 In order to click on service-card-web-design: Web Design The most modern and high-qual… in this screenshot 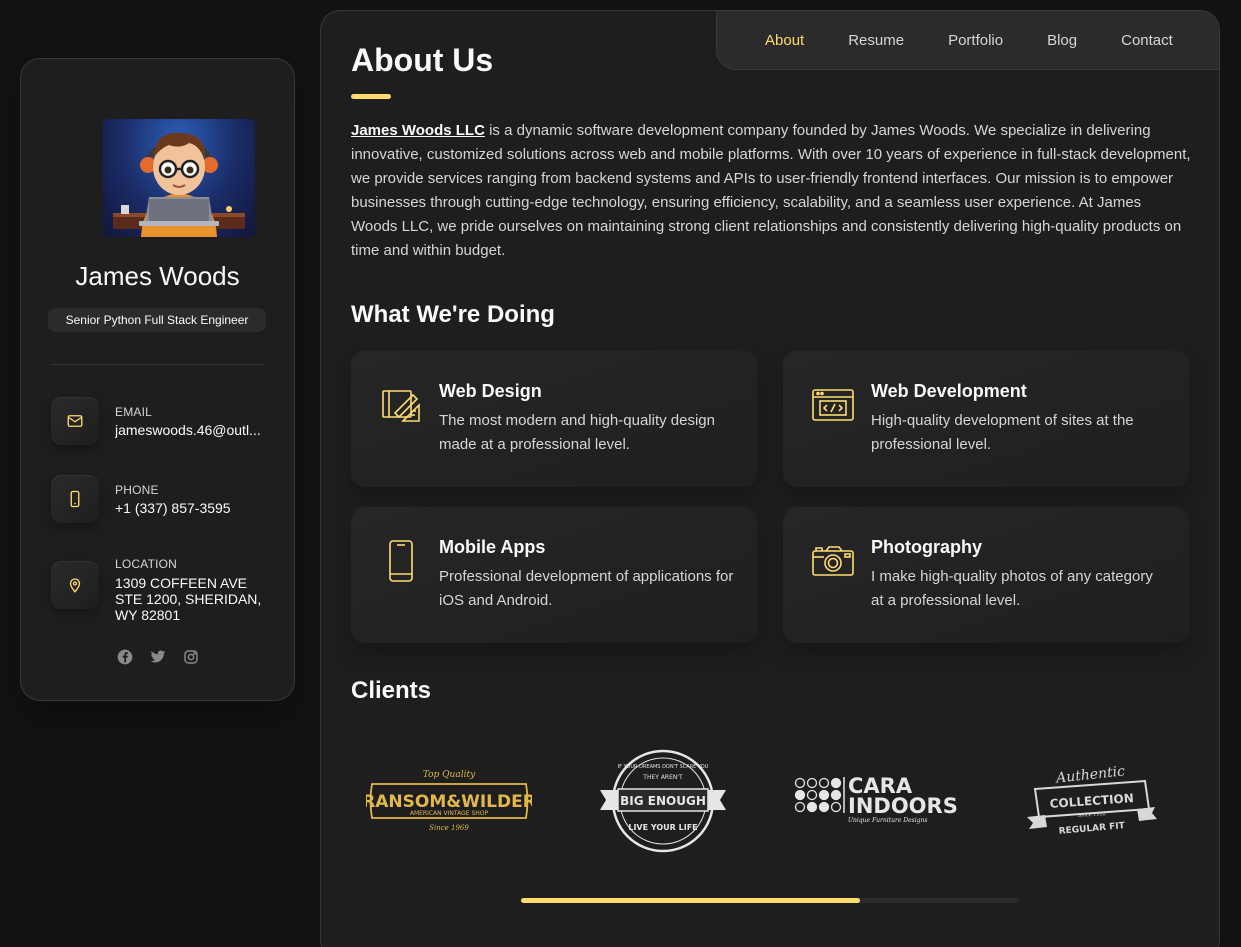, I will do `click(554, 419)`.